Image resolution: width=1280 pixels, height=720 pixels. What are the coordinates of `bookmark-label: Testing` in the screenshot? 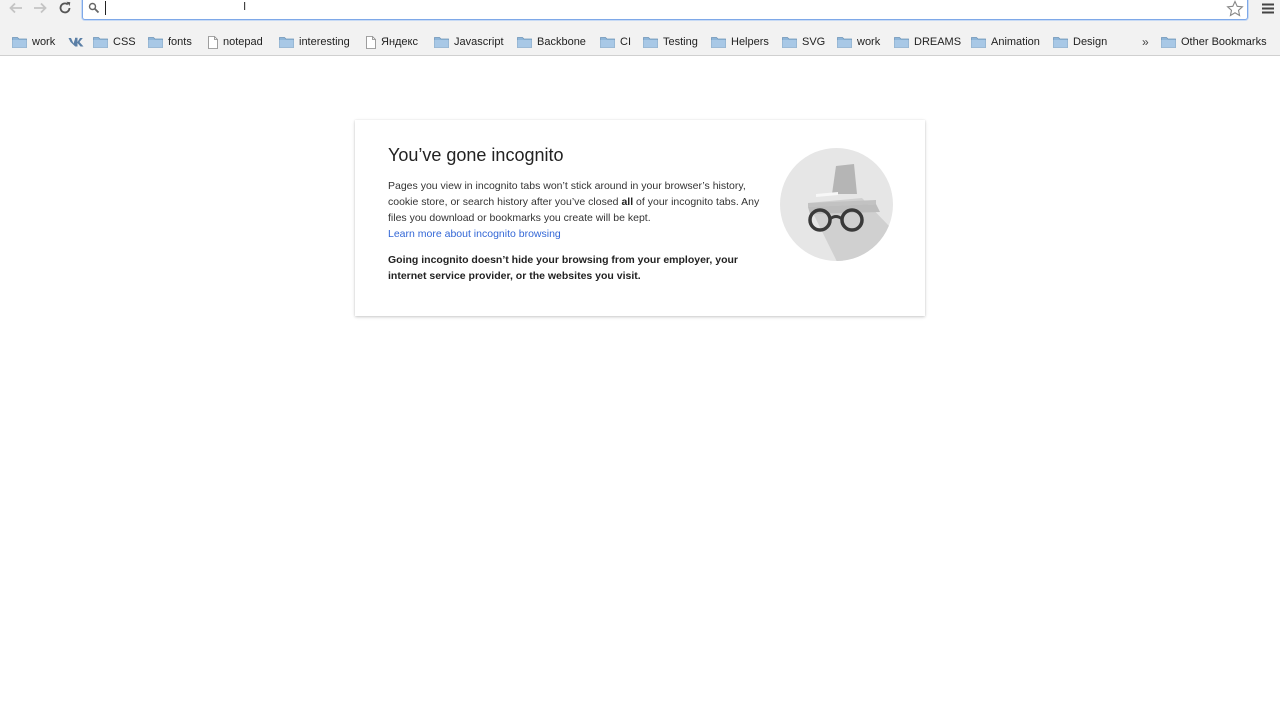 It's located at (680, 42).